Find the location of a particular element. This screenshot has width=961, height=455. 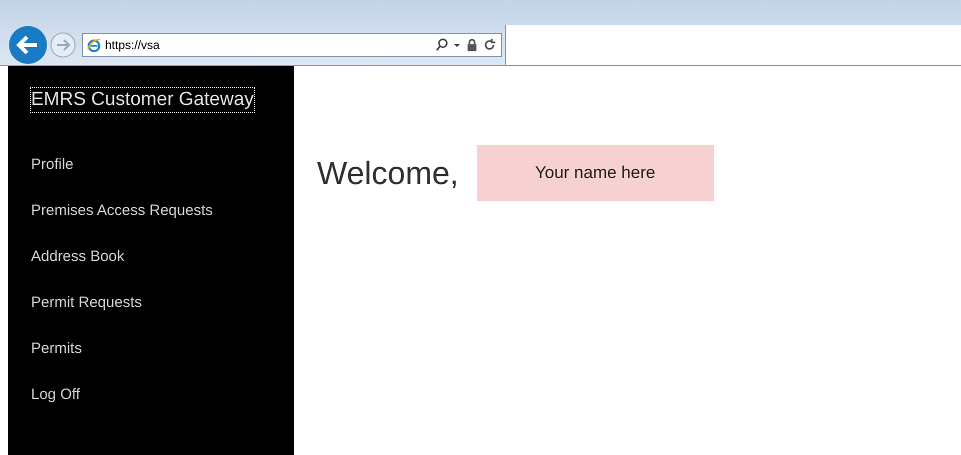

lock-icon is located at coordinates (472, 45).